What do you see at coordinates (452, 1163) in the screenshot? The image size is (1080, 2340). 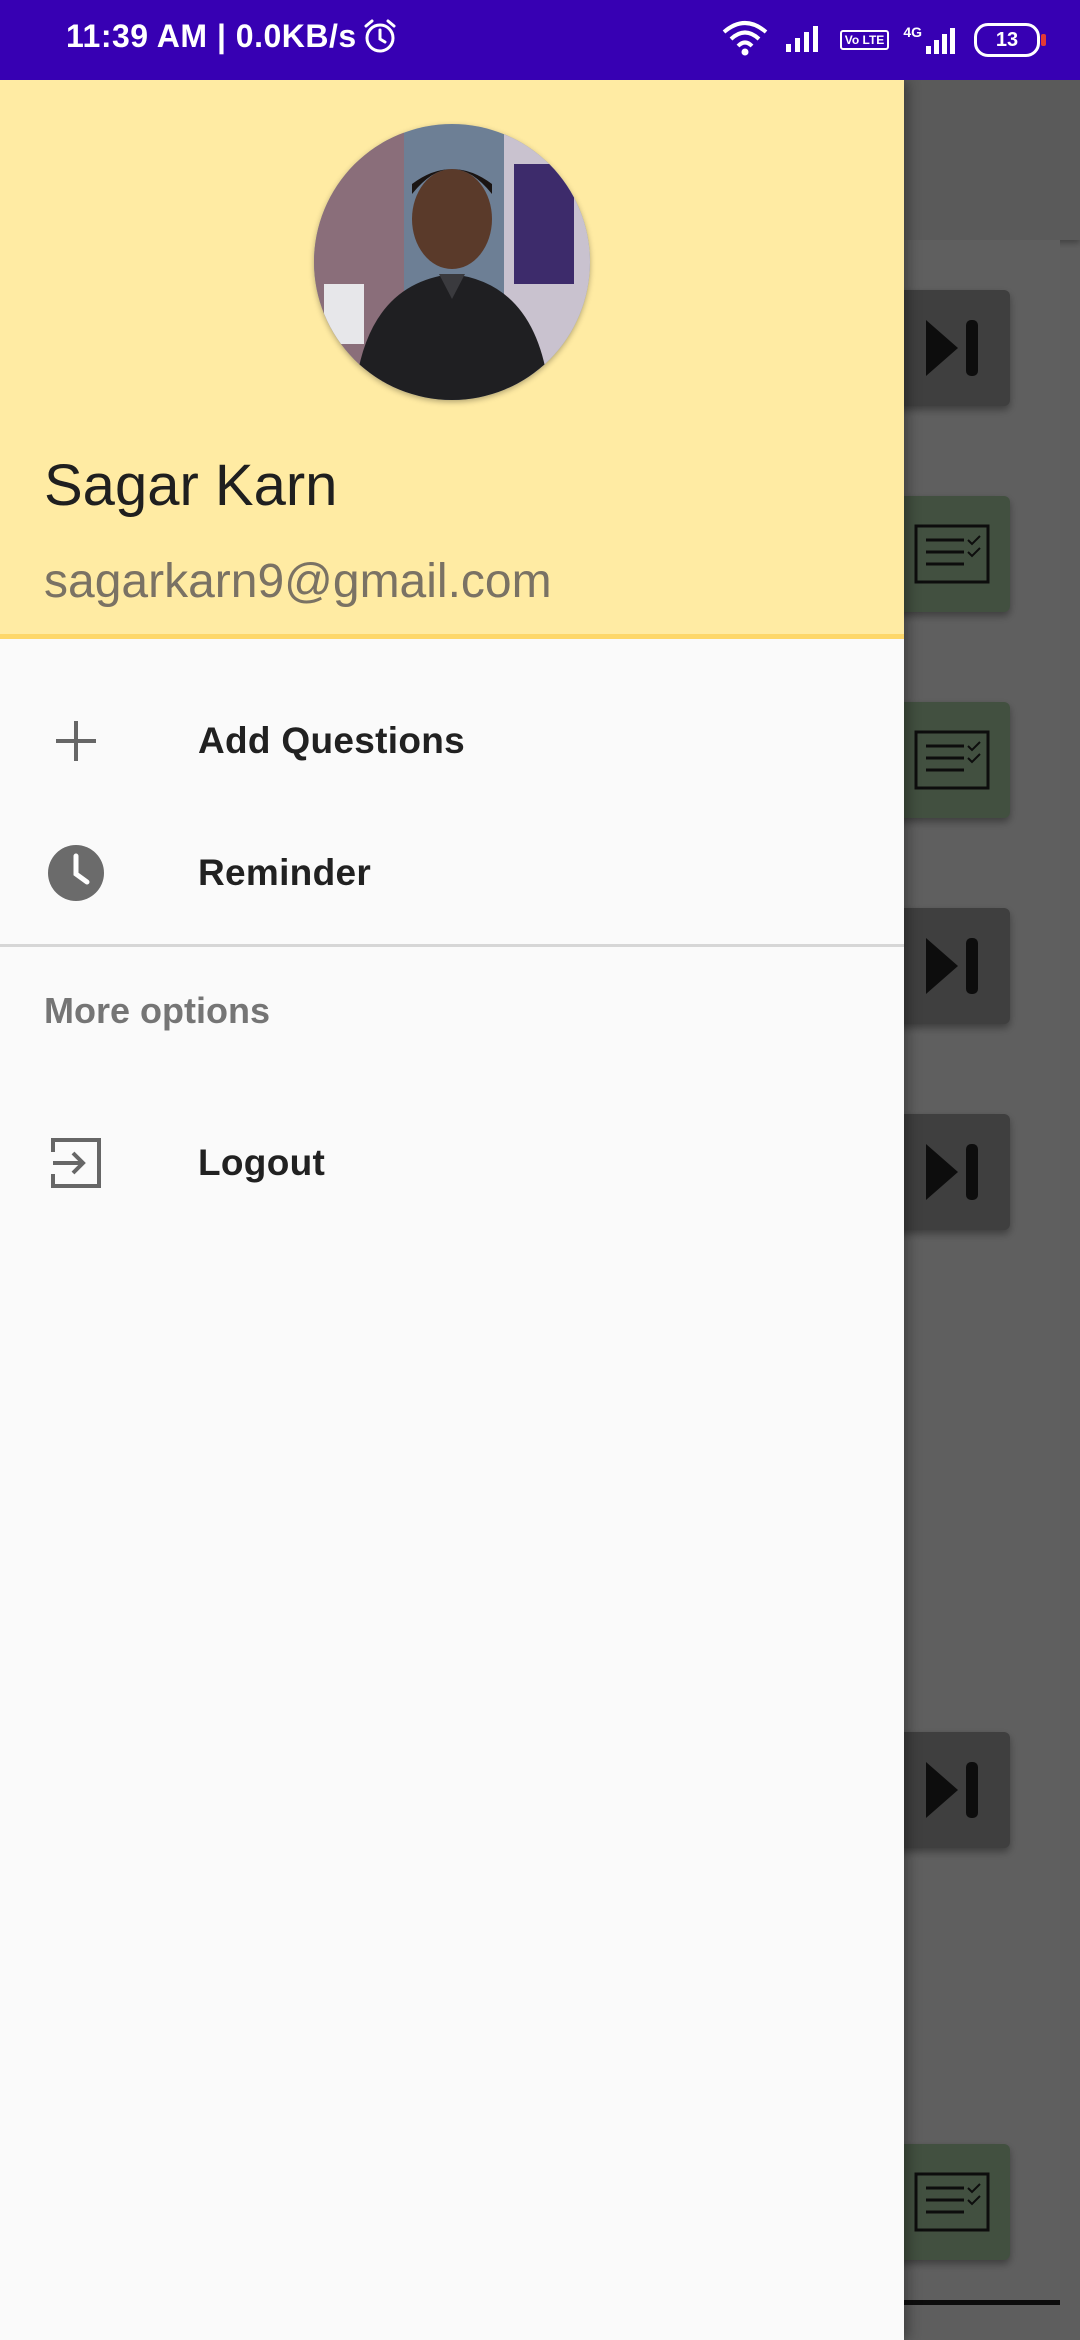 I see `menu-item-logout: Logout` at bounding box center [452, 1163].